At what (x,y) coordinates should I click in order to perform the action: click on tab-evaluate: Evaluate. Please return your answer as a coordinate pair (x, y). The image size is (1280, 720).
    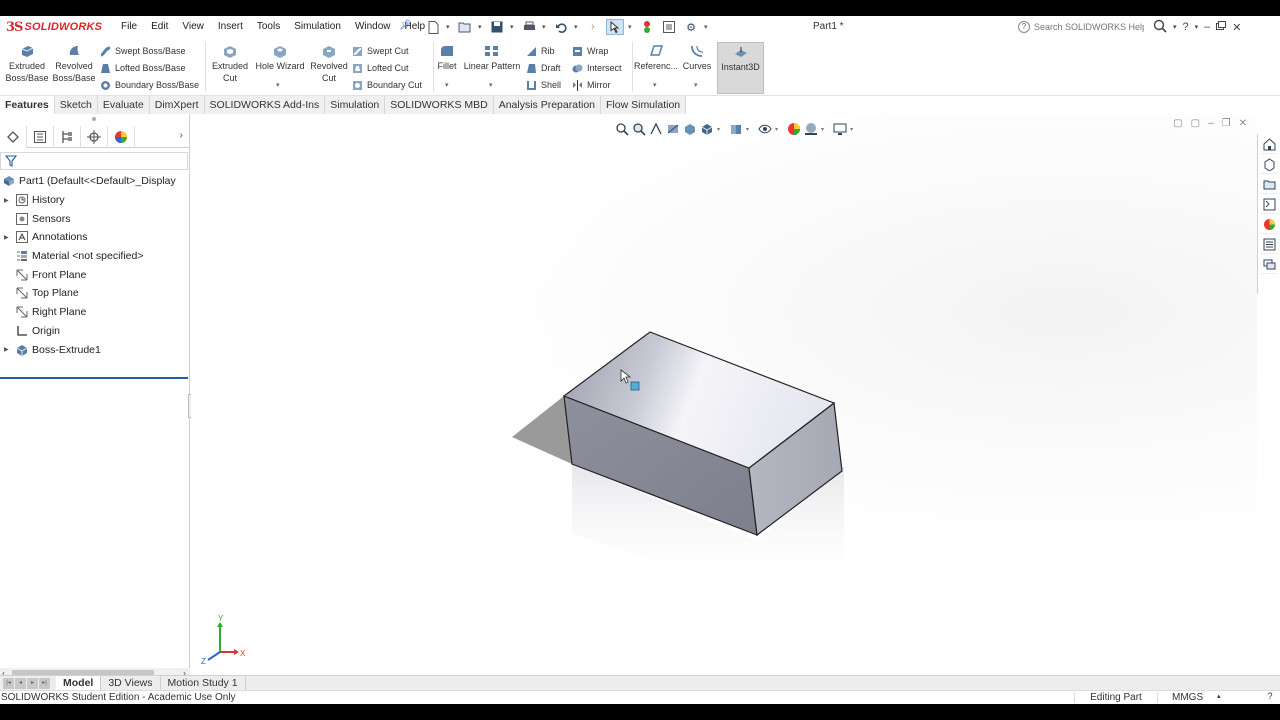
    Looking at the image, I should click on (123, 105).